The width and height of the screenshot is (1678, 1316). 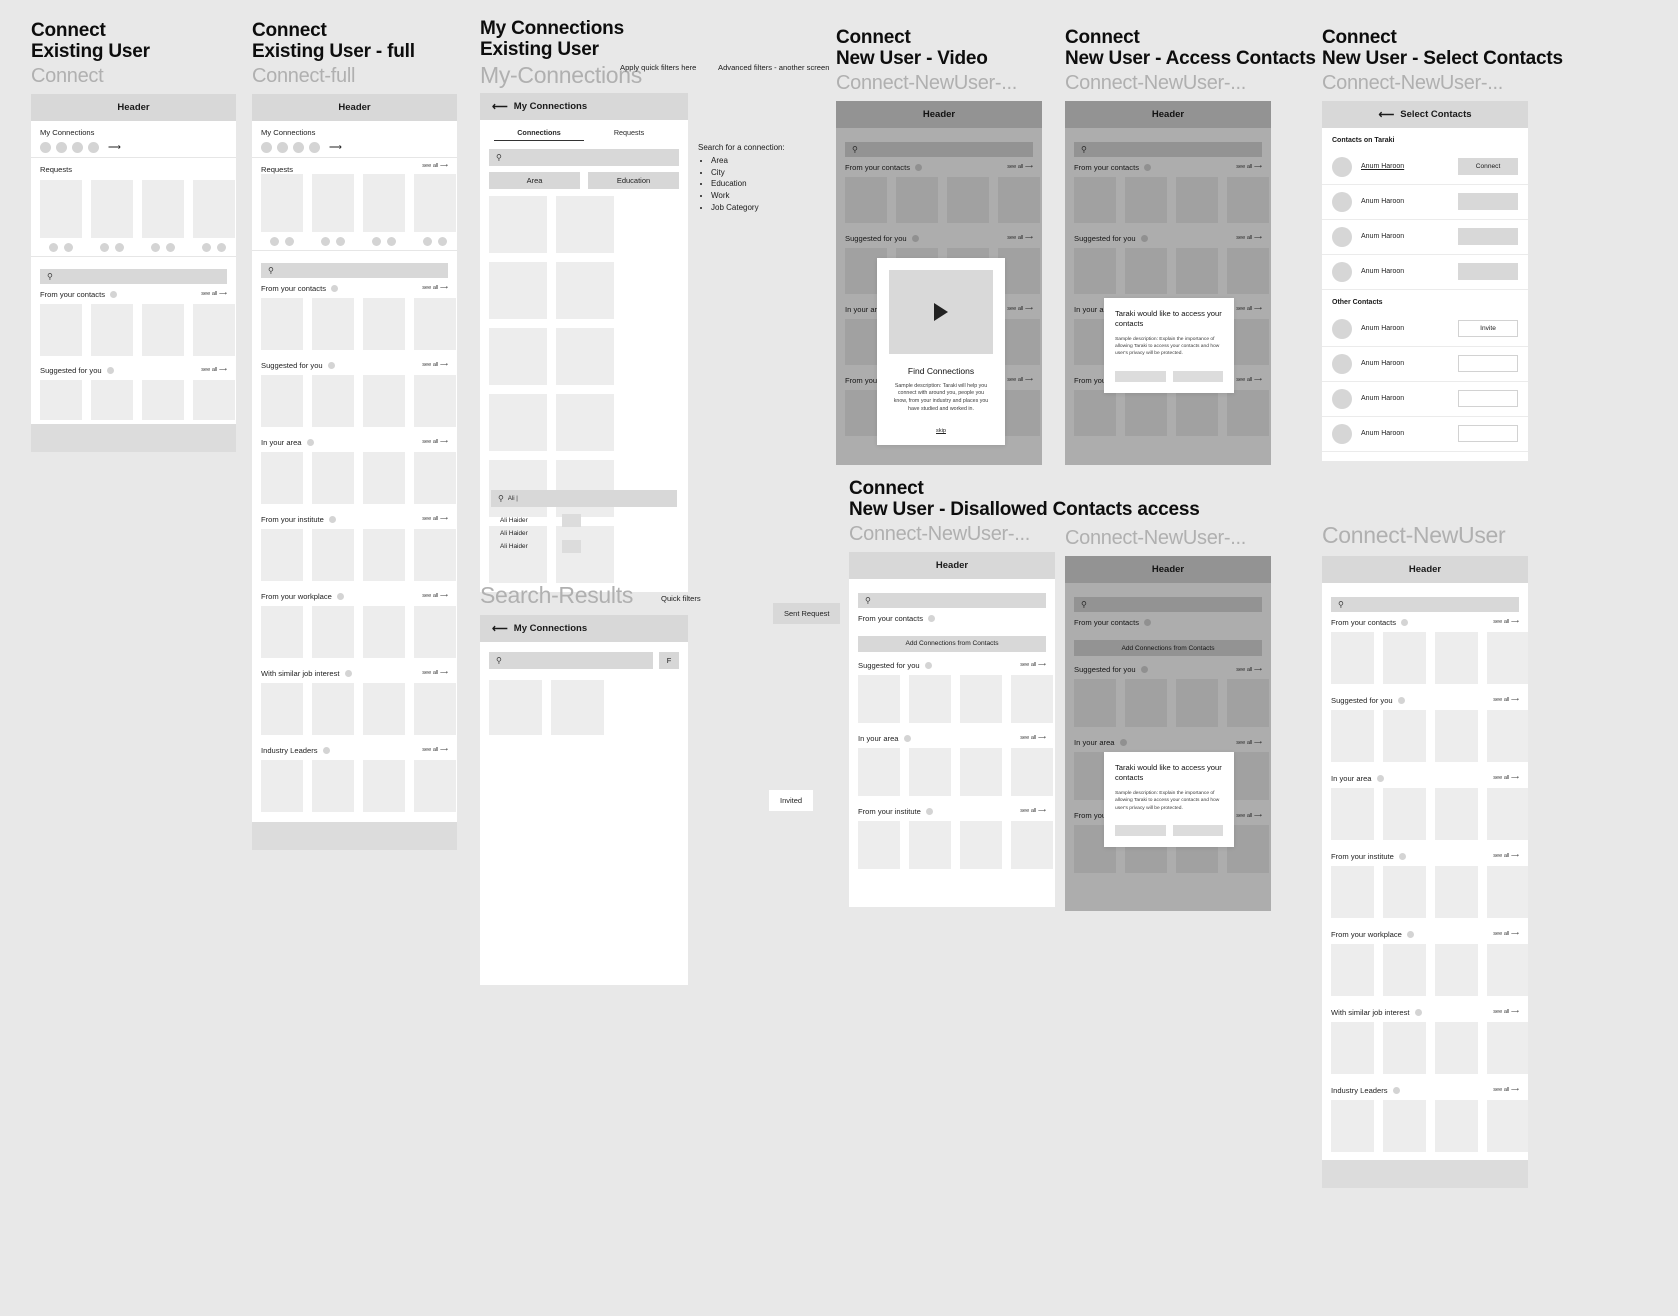 I want to click on typeahead-results: Ali Haider Ali Haider Ali Haider, so click(x=584, y=533).